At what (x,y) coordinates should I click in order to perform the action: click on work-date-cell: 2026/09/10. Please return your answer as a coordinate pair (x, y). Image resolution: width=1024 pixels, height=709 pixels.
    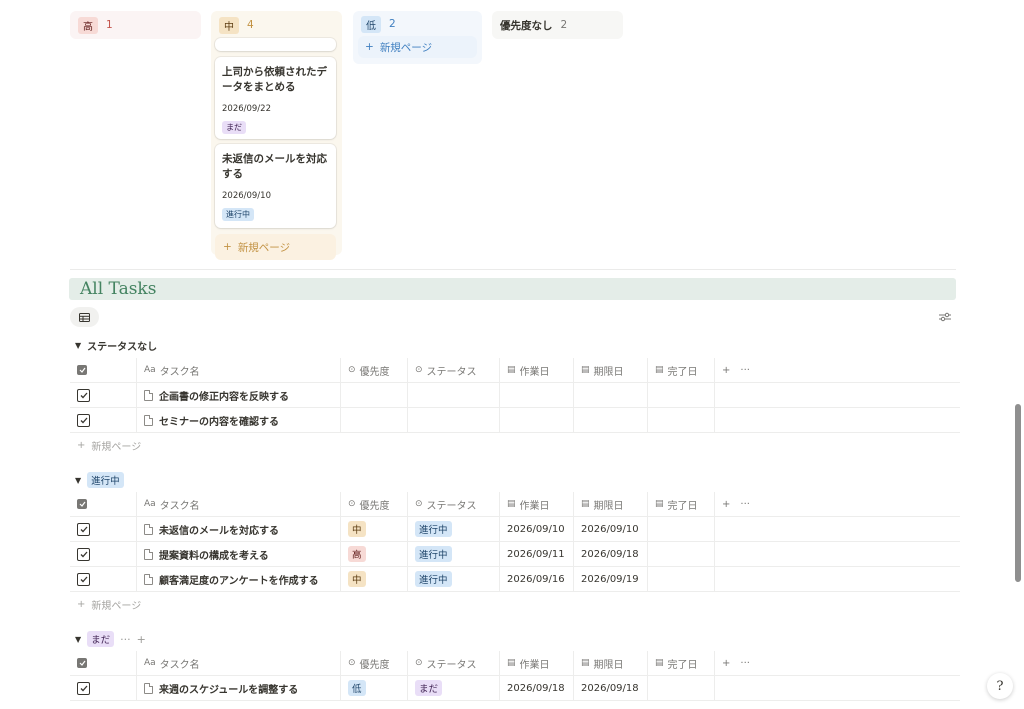
    Looking at the image, I should click on (537, 529).